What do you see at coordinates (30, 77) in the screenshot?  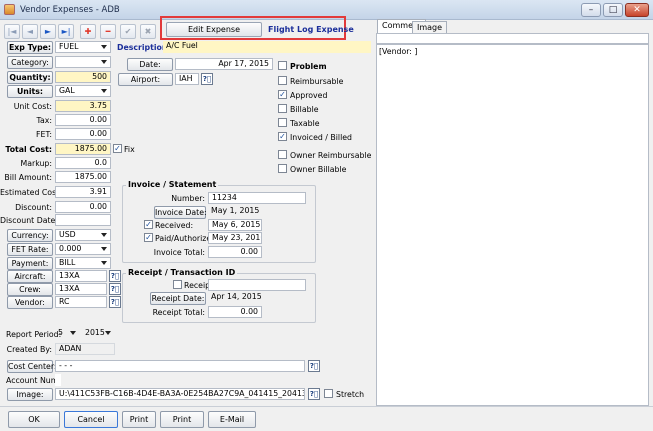 I see `quantity-button: Quantity:` at bounding box center [30, 77].